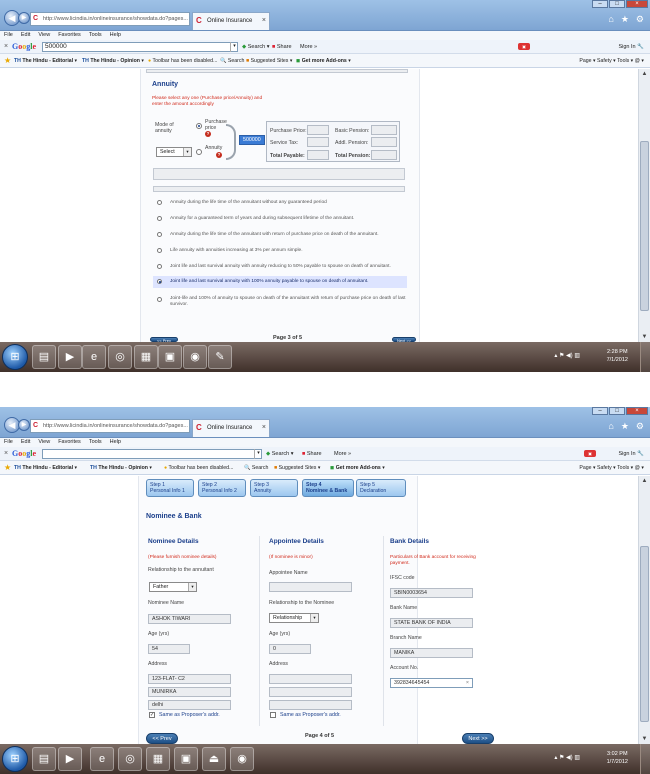  I want to click on annuity-option-radio-selected, so click(159, 281).